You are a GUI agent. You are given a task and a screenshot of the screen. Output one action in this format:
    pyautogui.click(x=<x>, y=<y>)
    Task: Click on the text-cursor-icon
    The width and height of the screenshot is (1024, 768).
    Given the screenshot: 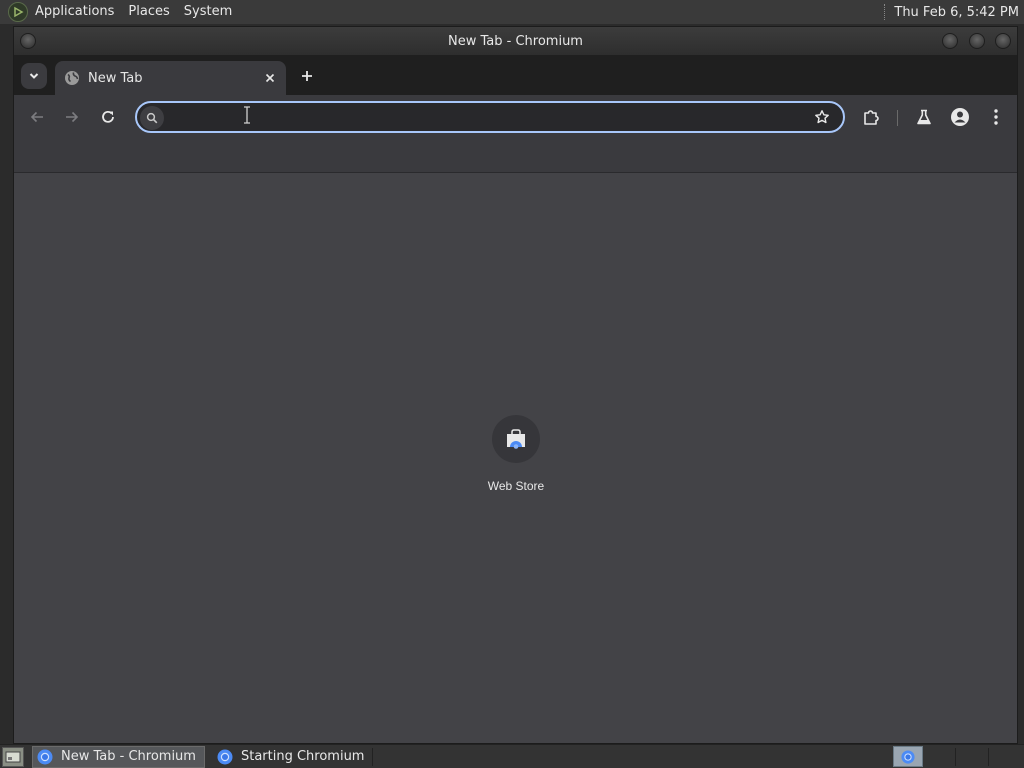 What is the action you would take?
    pyautogui.click(x=247, y=115)
    